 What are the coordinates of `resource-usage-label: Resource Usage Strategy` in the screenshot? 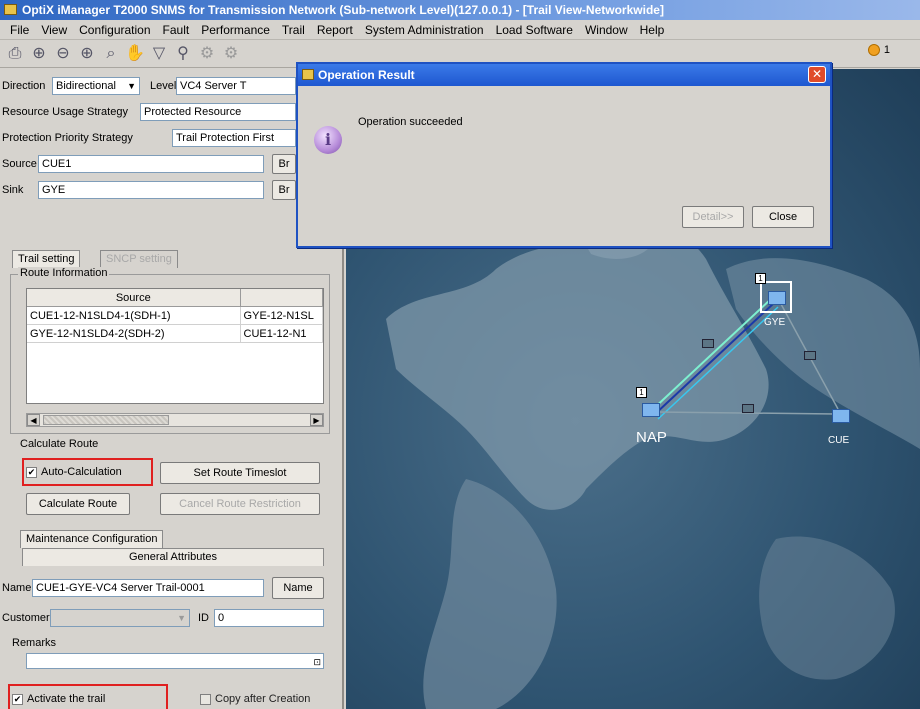 It's located at (65, 112).